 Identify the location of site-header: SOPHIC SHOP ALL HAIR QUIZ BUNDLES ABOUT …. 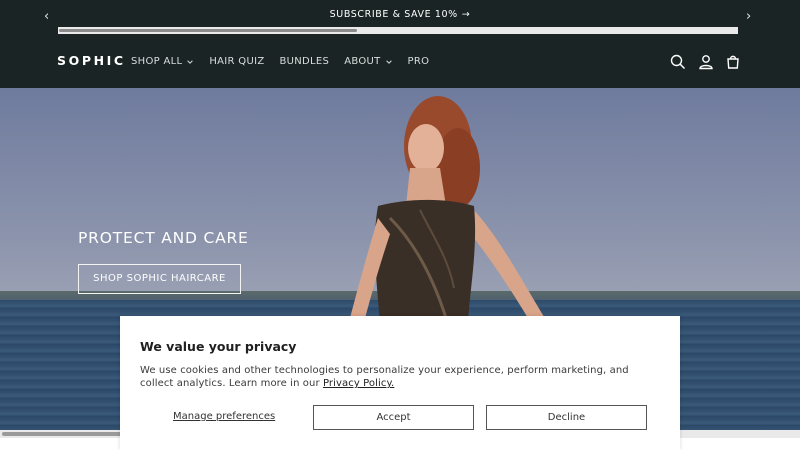
(400, 62).